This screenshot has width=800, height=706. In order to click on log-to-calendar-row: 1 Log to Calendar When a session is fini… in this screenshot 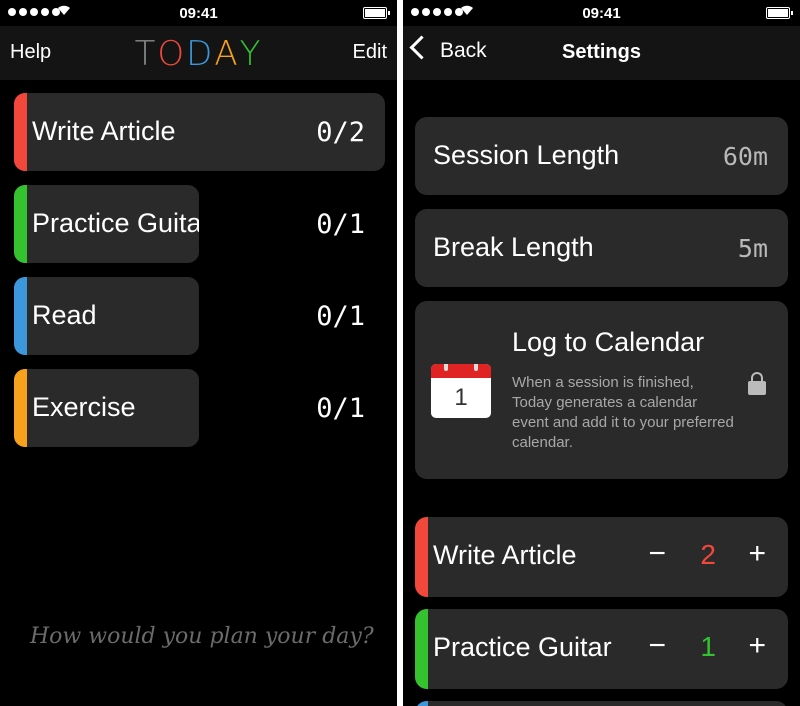, I will do `click(601, 390)`.